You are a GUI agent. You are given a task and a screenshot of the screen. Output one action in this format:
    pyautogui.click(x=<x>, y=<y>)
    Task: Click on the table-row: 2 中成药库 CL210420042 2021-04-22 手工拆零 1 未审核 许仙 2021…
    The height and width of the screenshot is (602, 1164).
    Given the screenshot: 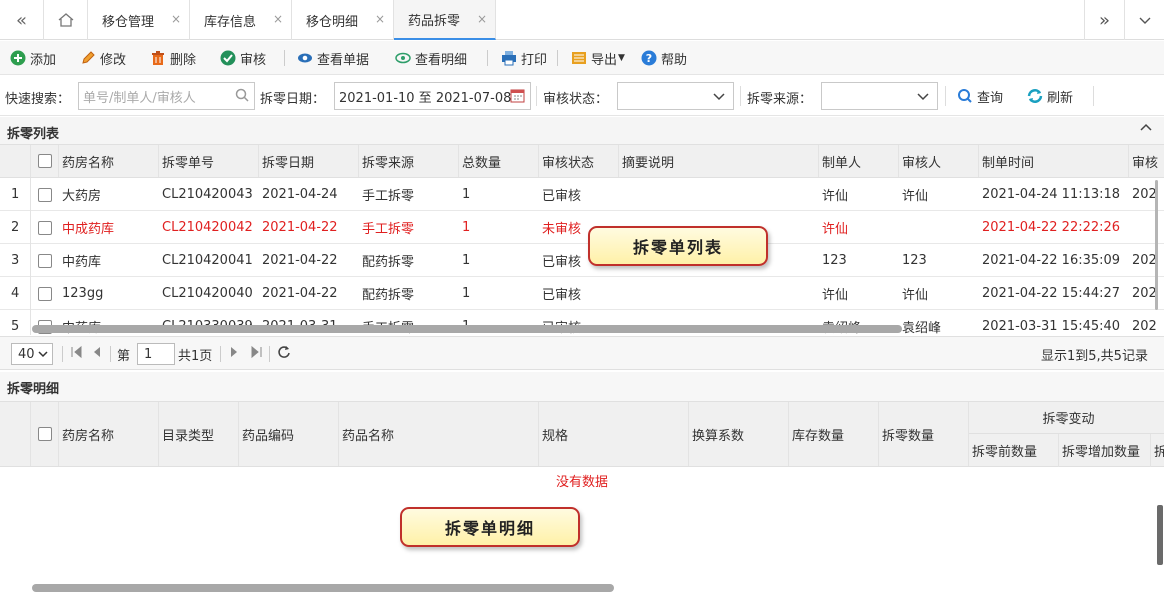 What is the action you would take?
    pyautogui.click(x=582, y=227)
    